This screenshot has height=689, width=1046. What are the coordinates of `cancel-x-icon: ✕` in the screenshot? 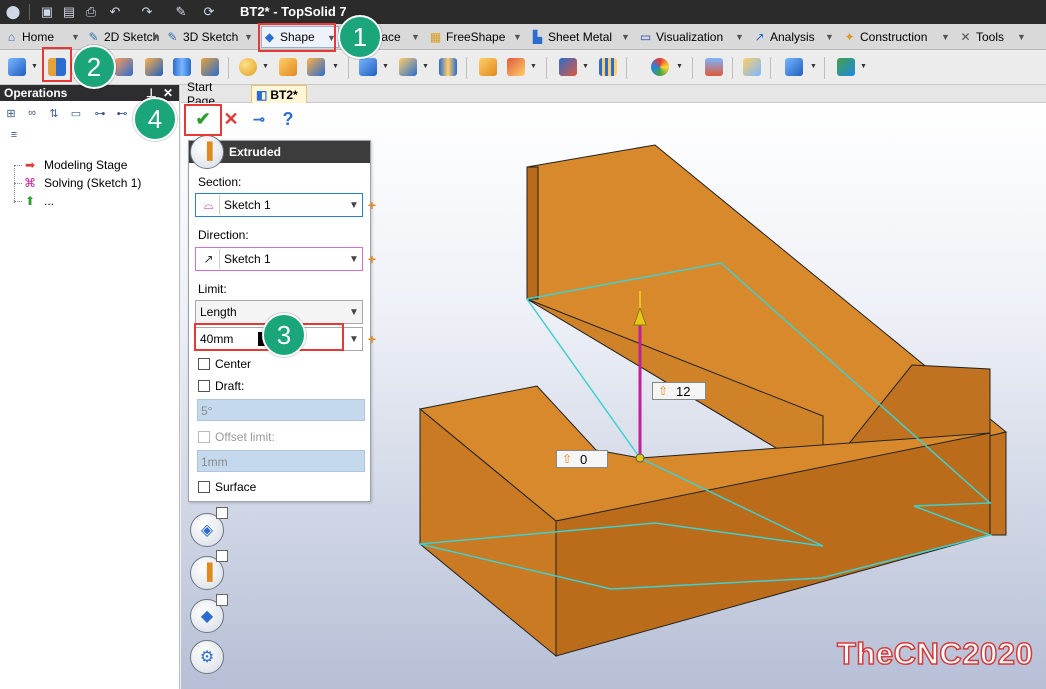 It's located at (231, 119).